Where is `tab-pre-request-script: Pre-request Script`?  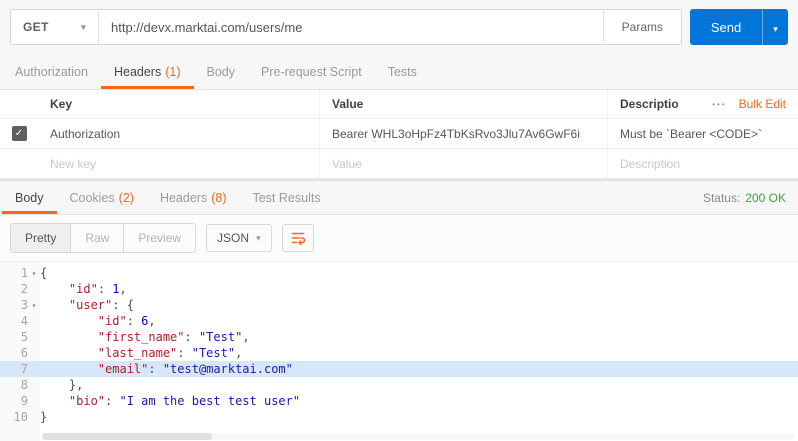 tab-pre-request-script: Pre-request Script is located at coordinates (311, 71).